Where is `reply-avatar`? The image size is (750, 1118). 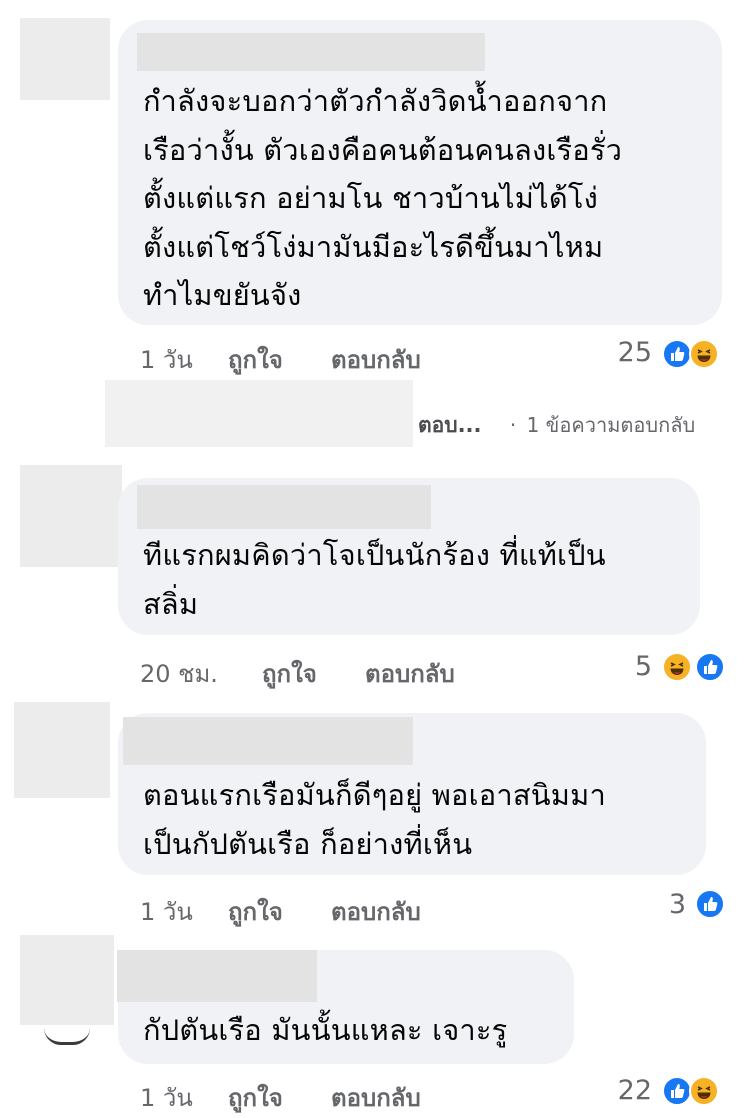
reply-avatar is located at coordinates (259, 413).